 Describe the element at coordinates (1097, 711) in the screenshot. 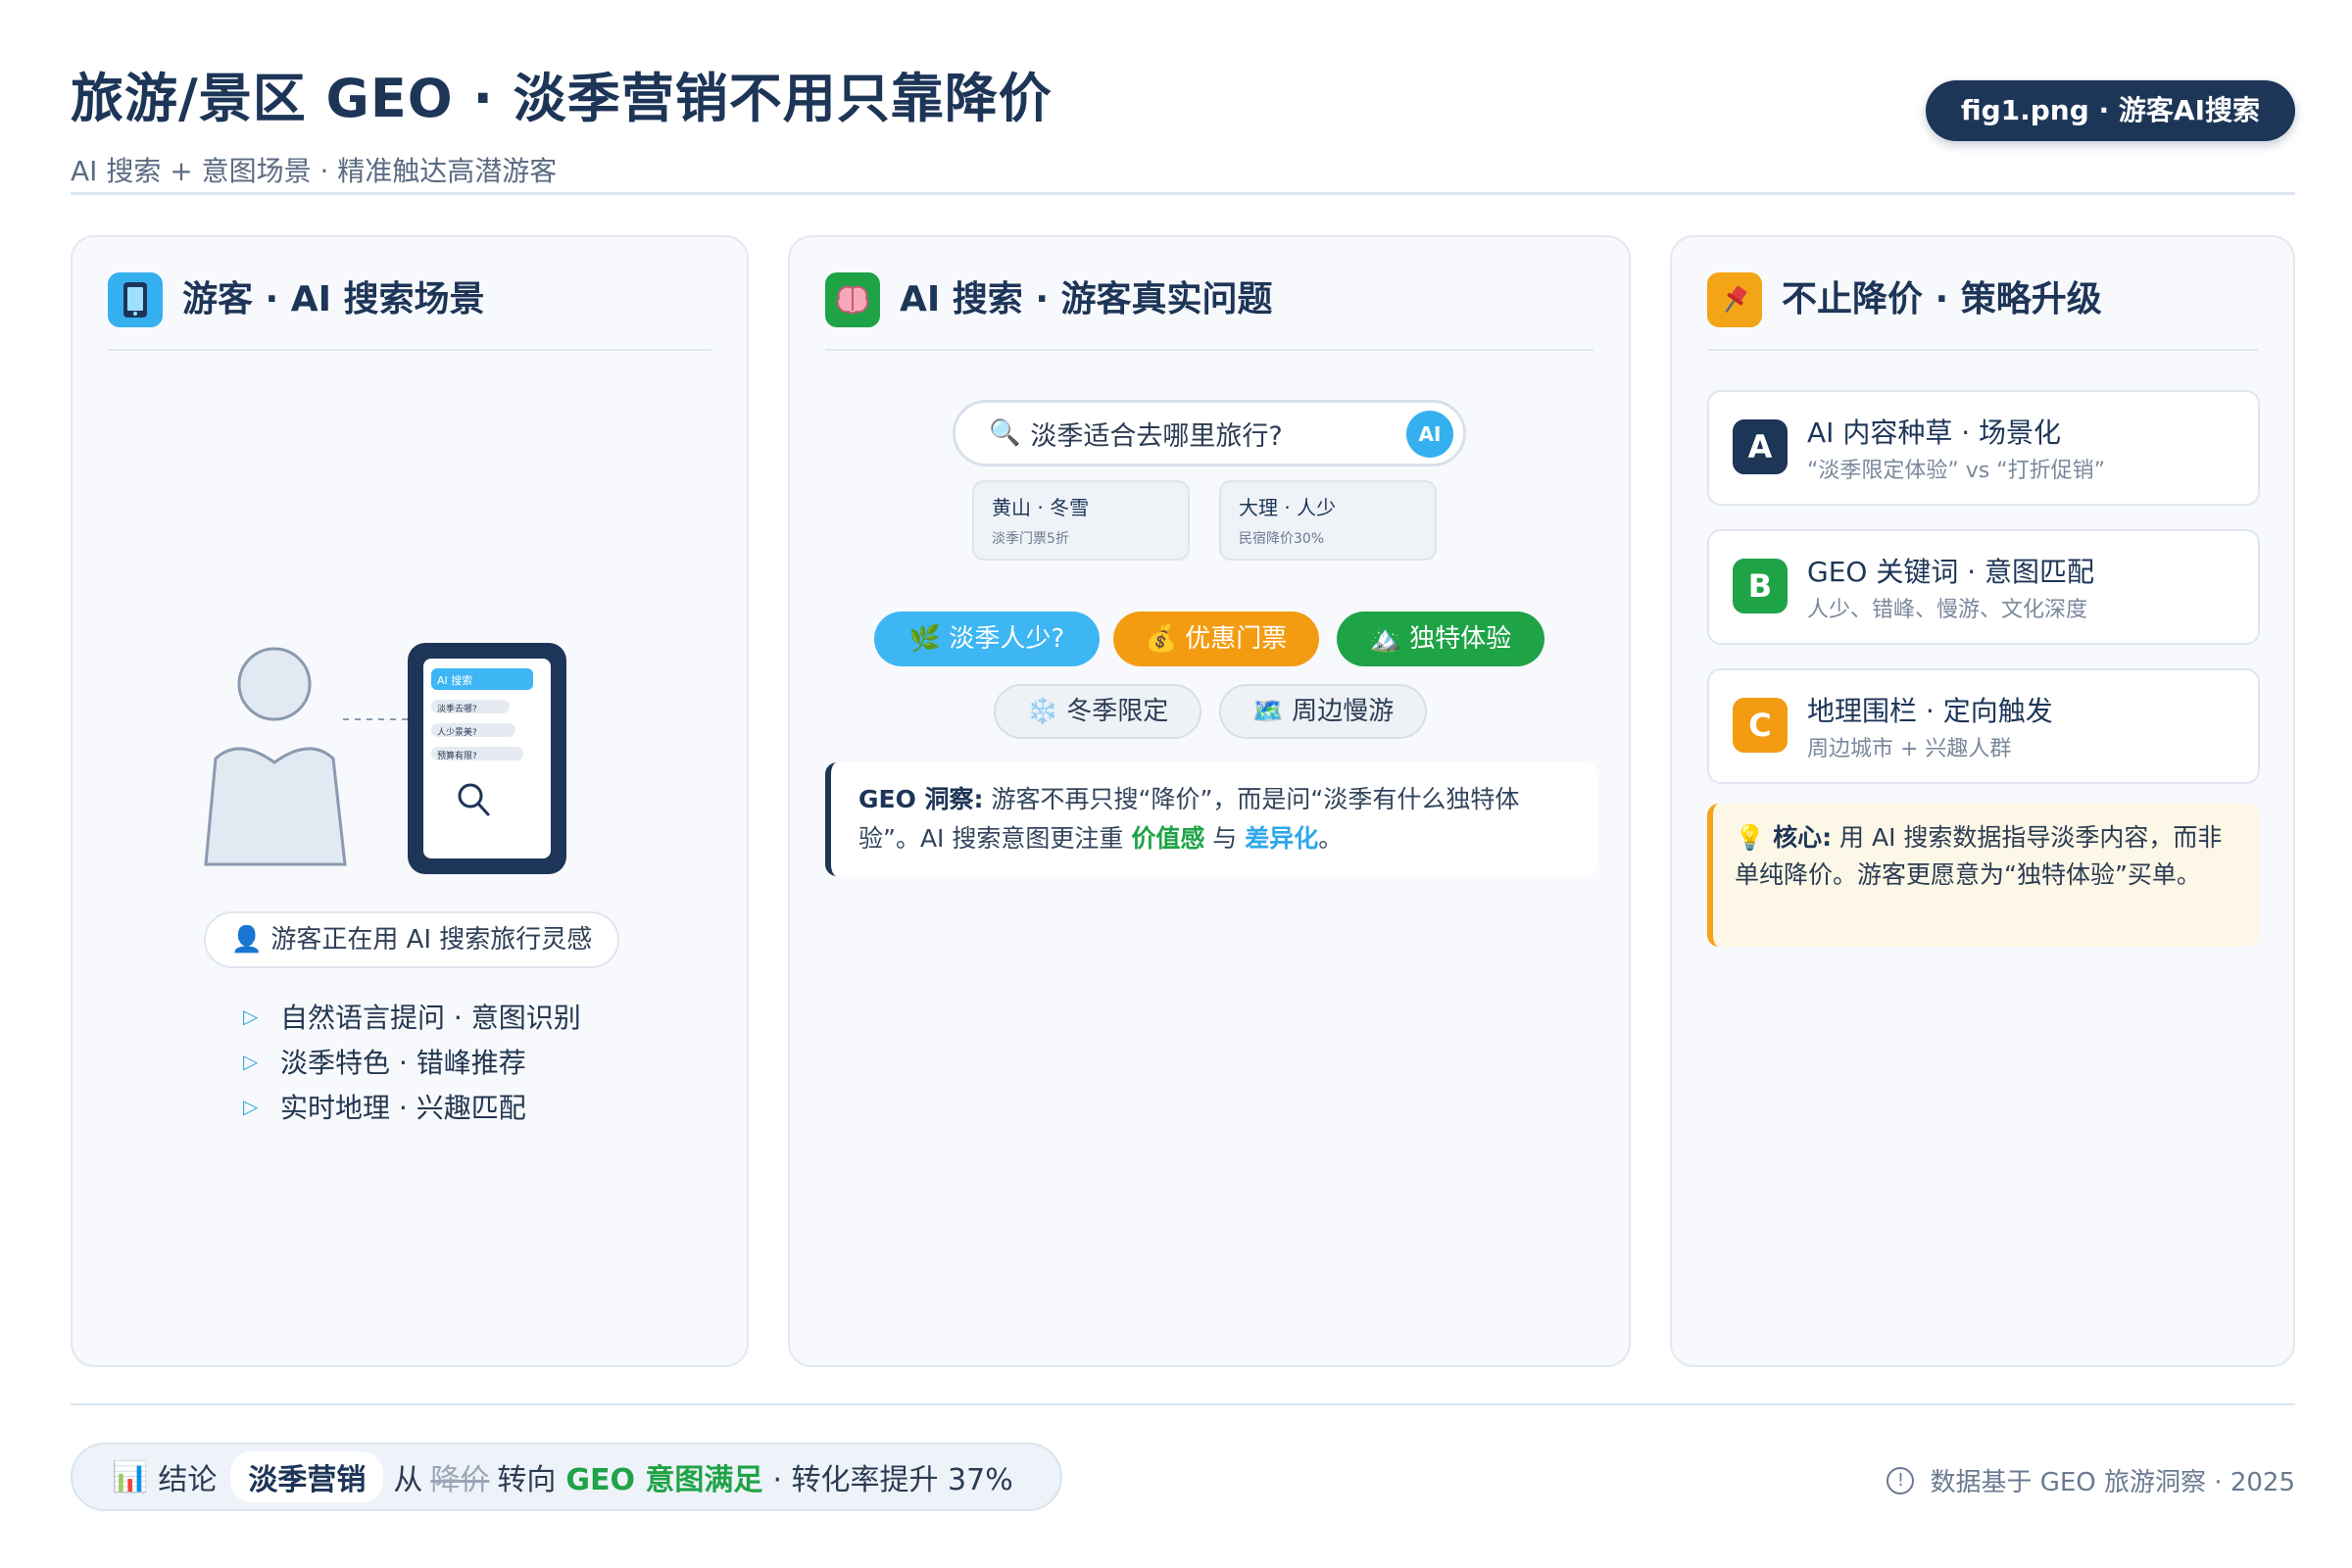

I see `chip-winter-limited: ❄️ 冬季限定` at that location.